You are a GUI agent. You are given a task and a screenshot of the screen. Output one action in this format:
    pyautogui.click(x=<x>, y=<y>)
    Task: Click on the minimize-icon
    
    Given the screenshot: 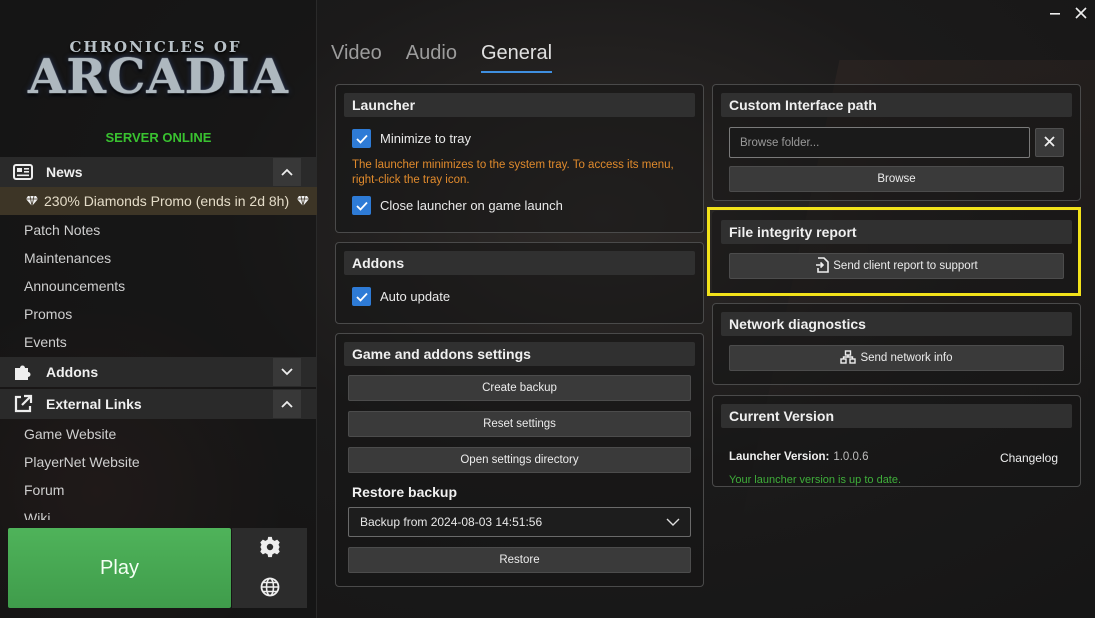 What is the action you would take?
    pyautogui.click(x=1055, y=13)
    